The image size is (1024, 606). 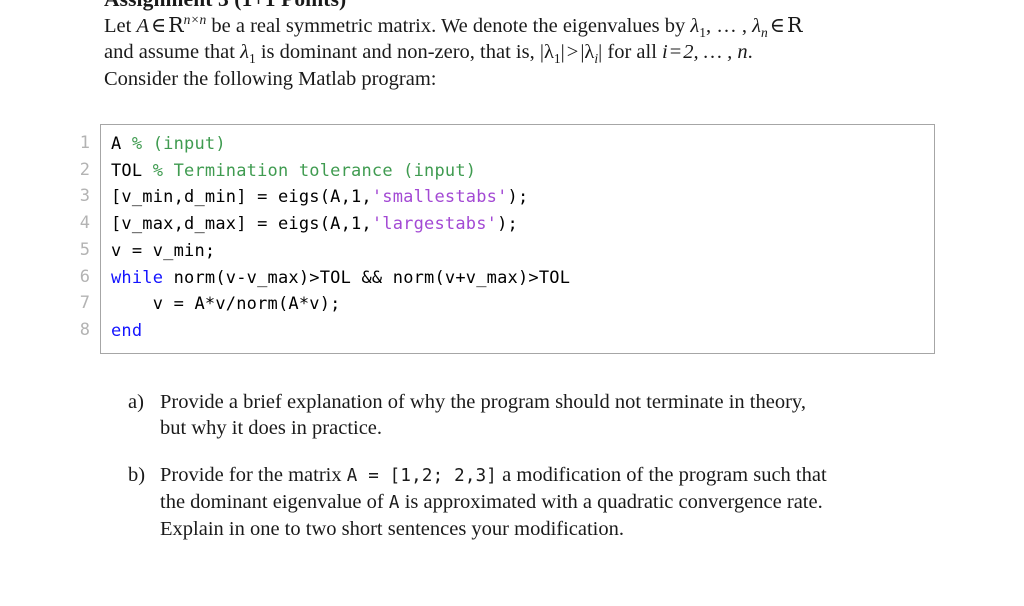 What do you see at coordinates (270, 78) in the screenshot?
I see `intro-line-3: Consider the following Matlab program:` at bounding box center [270, 78].